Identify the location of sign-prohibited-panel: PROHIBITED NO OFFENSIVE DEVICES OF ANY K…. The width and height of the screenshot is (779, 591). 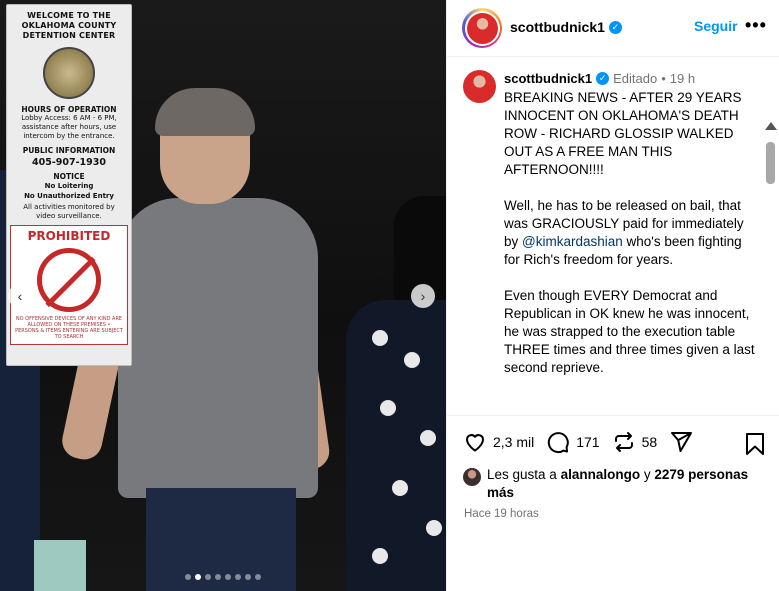
(69, 285).